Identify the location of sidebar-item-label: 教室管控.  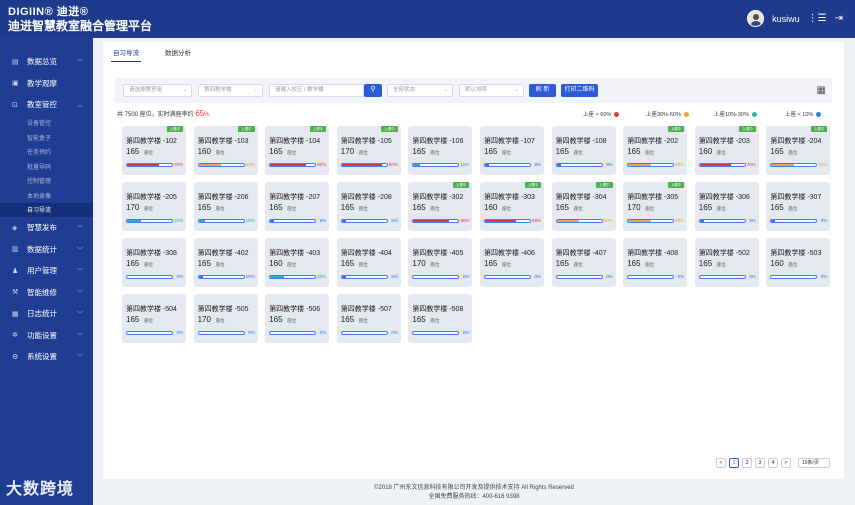
(42, 105).